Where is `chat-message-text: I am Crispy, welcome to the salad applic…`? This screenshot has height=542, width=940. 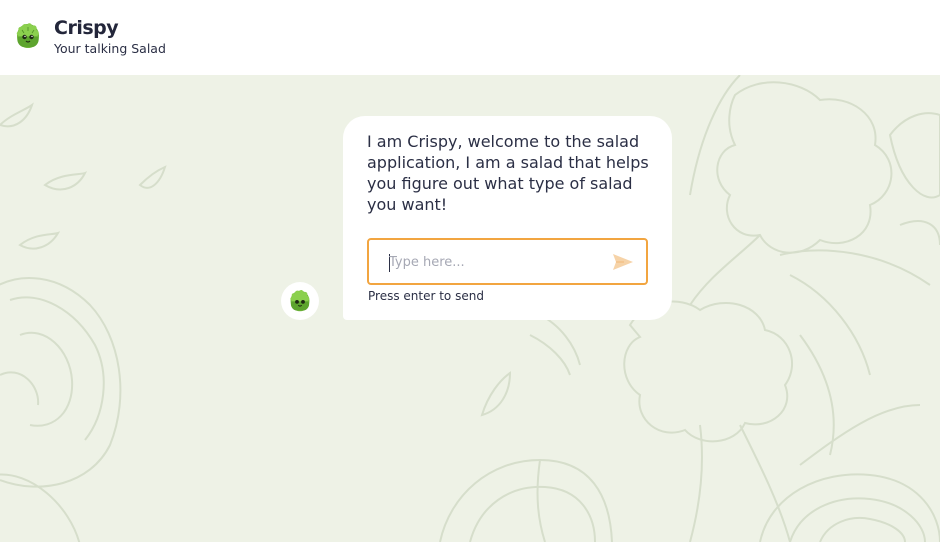 chat-message-text: I am Crispy, welcome to the salad applic… is located at coordinates (508, 173).